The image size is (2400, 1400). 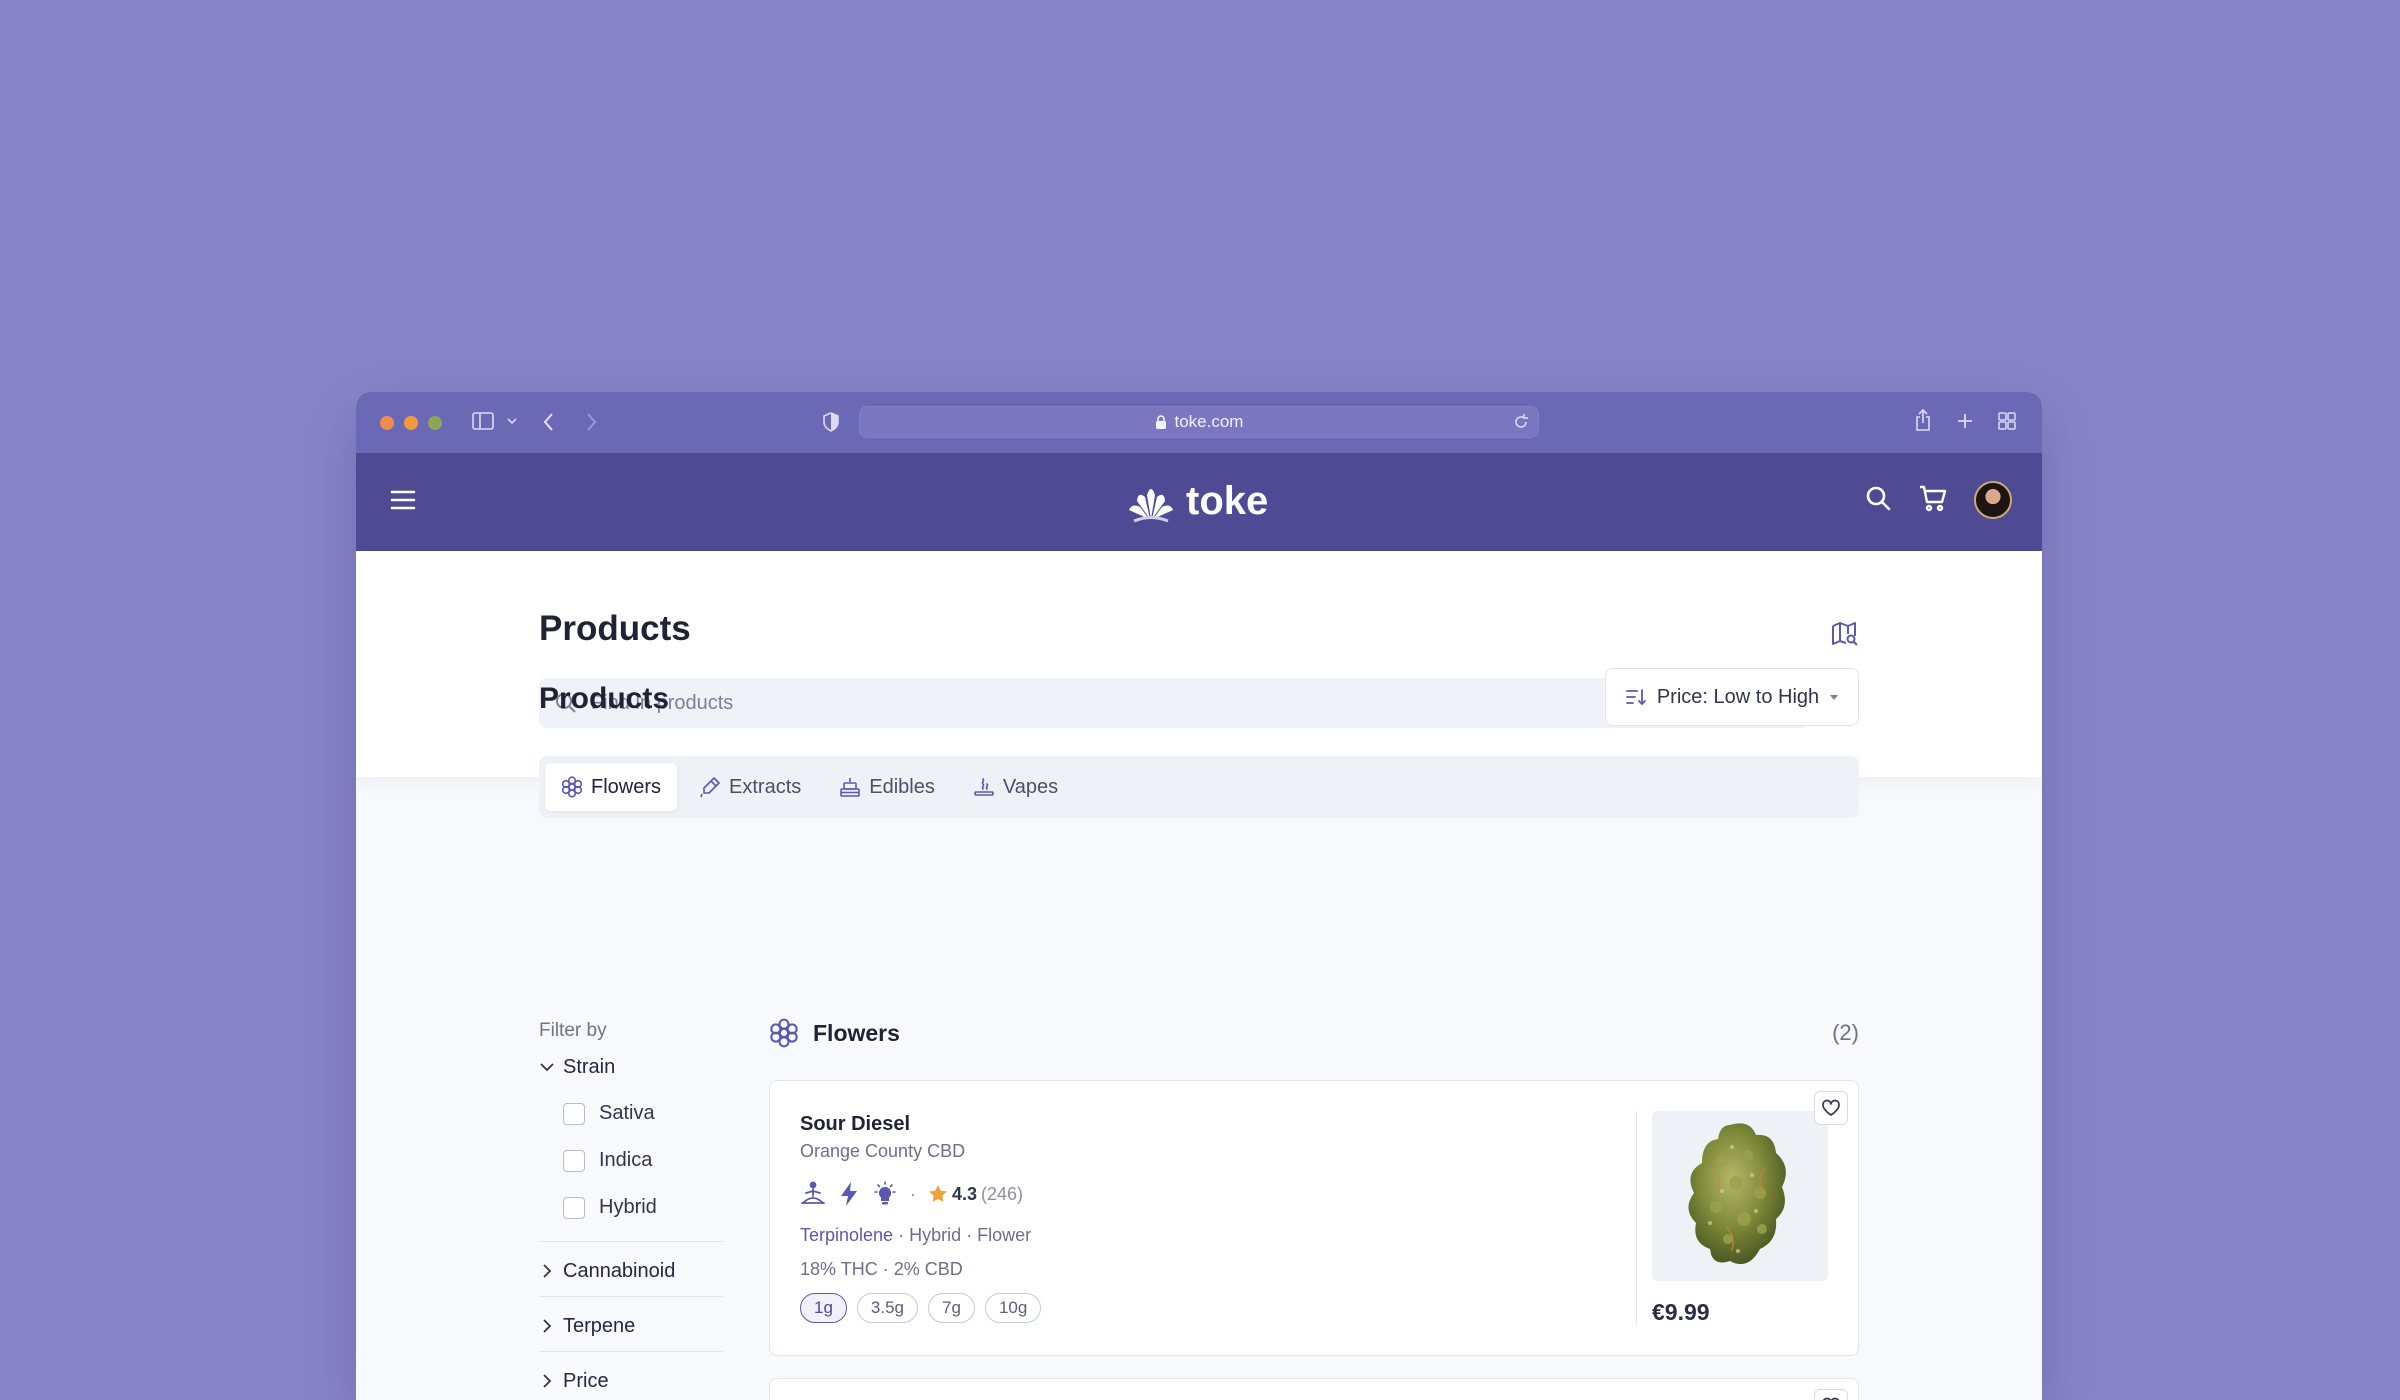 What do you see at coordinates (631, 1113) in the screenshot?
I see `filter-option-sativa: Sativa` at bounding box center [631, 1113].